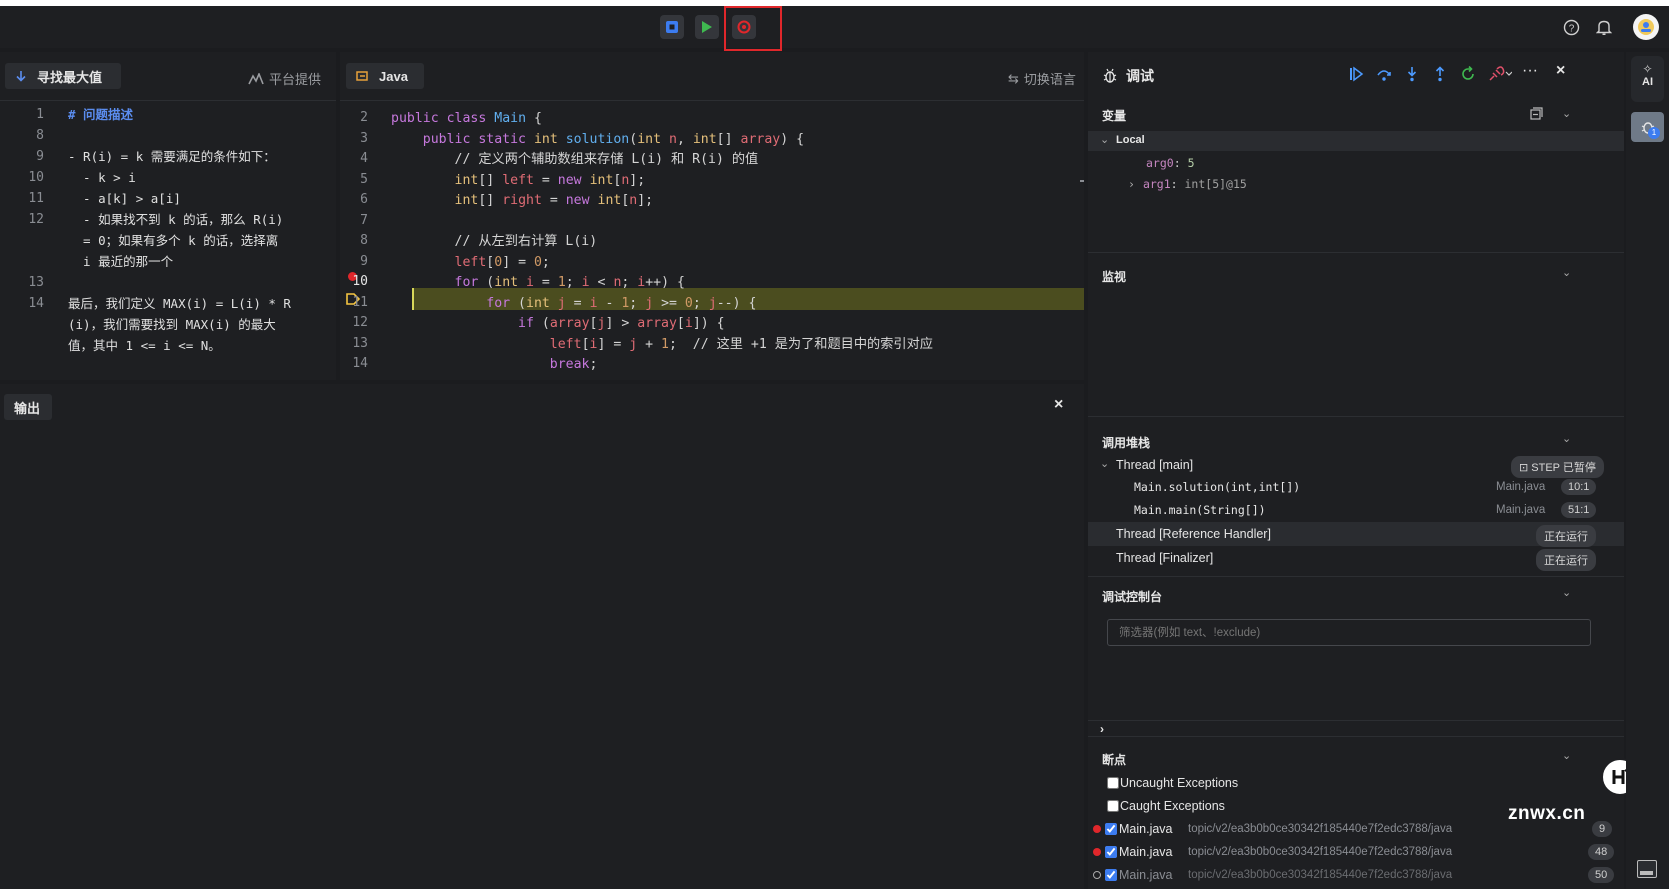 Image resolution: width=1669 pixels, height=889 pixels. I want to click on scope-row: ⌄ Local, so click(1356, 141).